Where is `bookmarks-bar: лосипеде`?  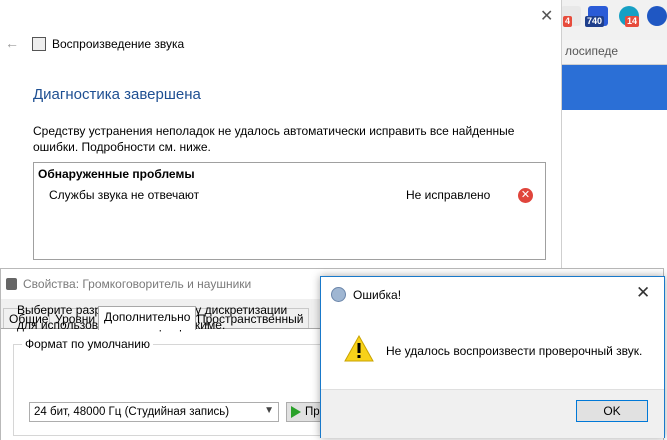
bookmarks-bar: лосипеде is located at coordinates (614, 52).